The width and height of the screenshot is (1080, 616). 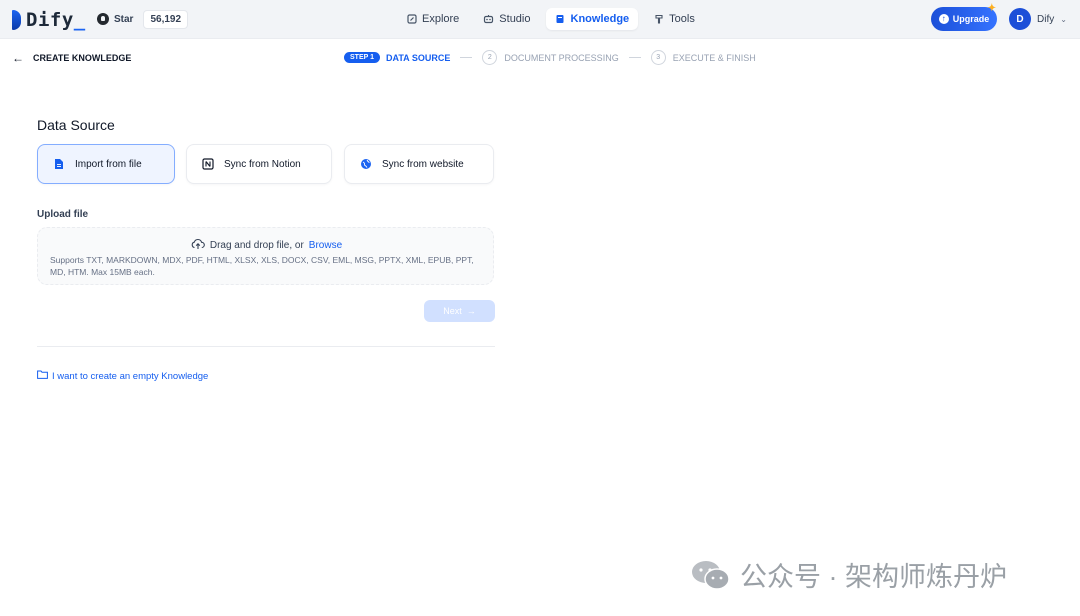 I want to click on watermark: 公众号 · 架构师炼丹炉, so click(x=848, y=574).